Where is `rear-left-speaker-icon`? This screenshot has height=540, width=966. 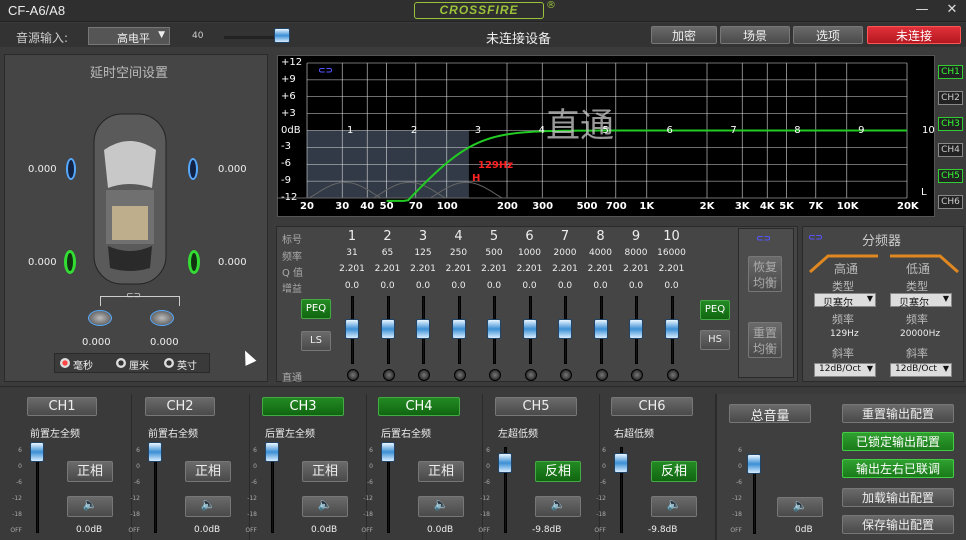 rear-left-speaker-icon is located at coordinates (70, 262).